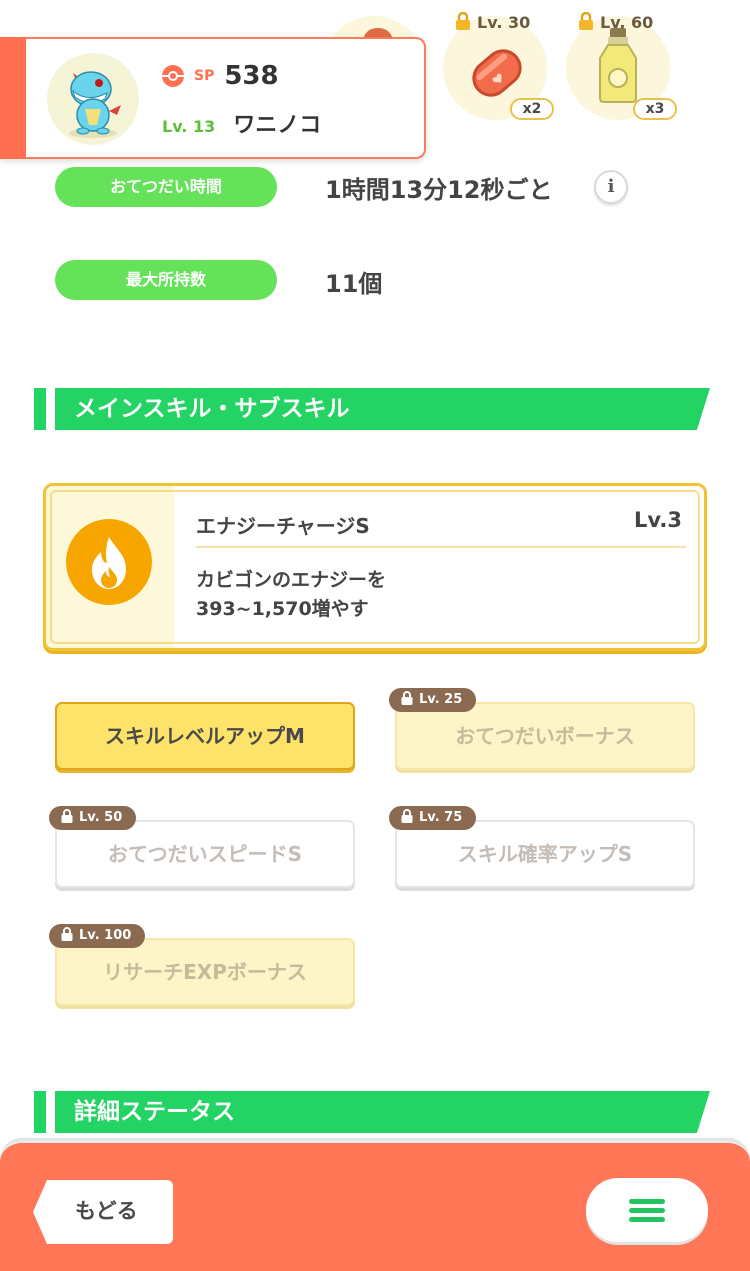 This screenshot has height=1271, width=750. Describe the element at coordinates (205, 736) in the screenshot. I see `sub-skill-button-1: スキルレベルアップM` at that location.